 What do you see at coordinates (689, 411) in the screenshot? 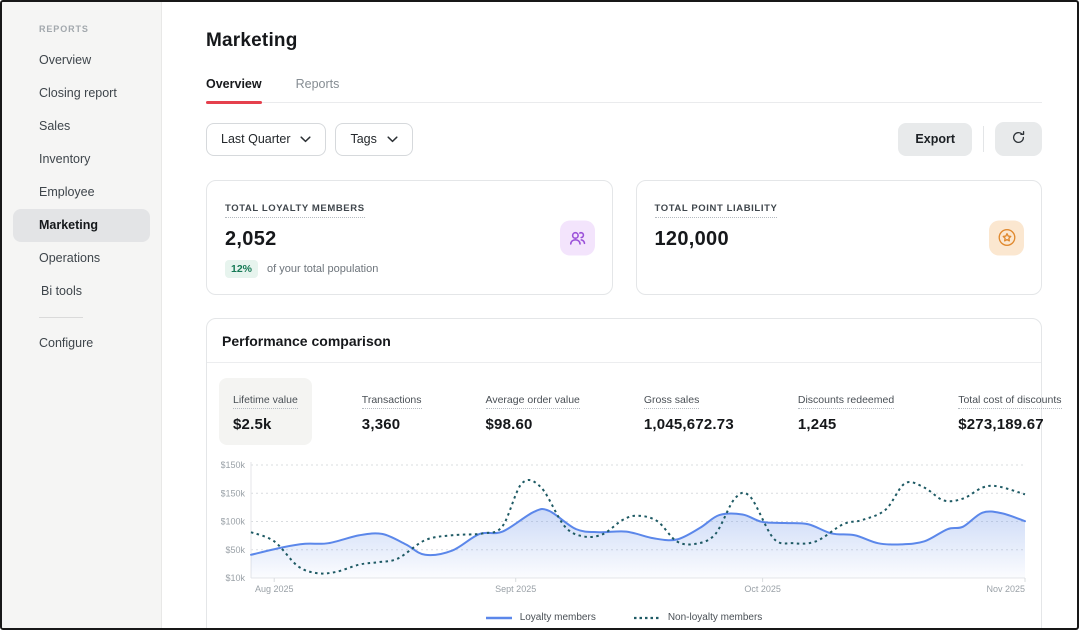
I see `metric-gross-sales: Gross sales 1,045,672.73` at bounding box center [689, 411].